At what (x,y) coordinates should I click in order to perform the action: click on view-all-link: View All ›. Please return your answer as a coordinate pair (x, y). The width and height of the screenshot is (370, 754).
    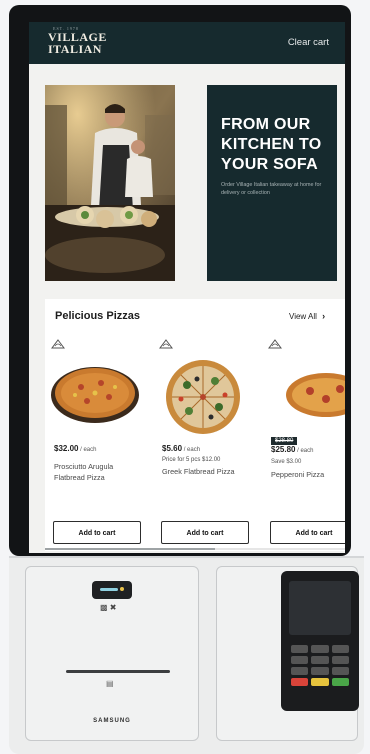
    Looking at the image, I should click on (307, 316).